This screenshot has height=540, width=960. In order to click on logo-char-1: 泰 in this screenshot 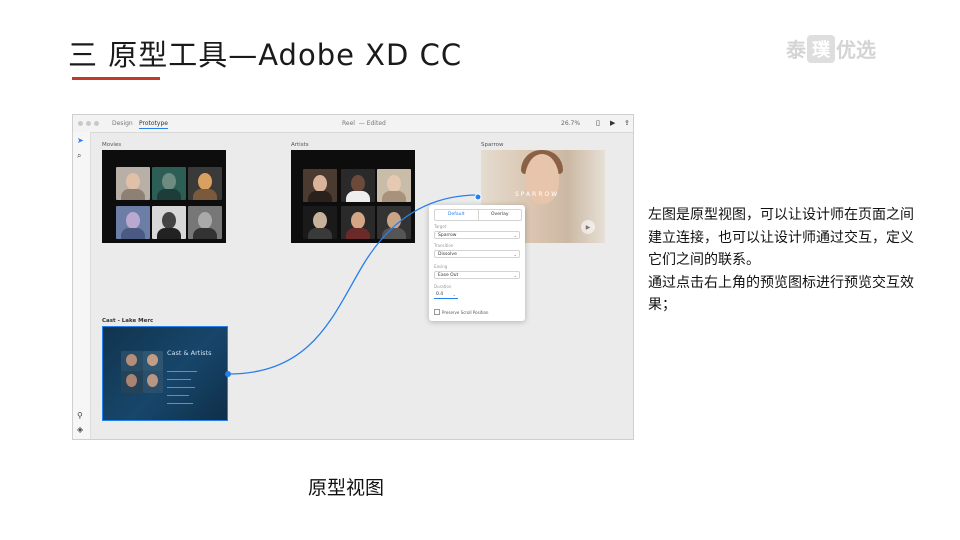, I will do `click(796, 50)`.